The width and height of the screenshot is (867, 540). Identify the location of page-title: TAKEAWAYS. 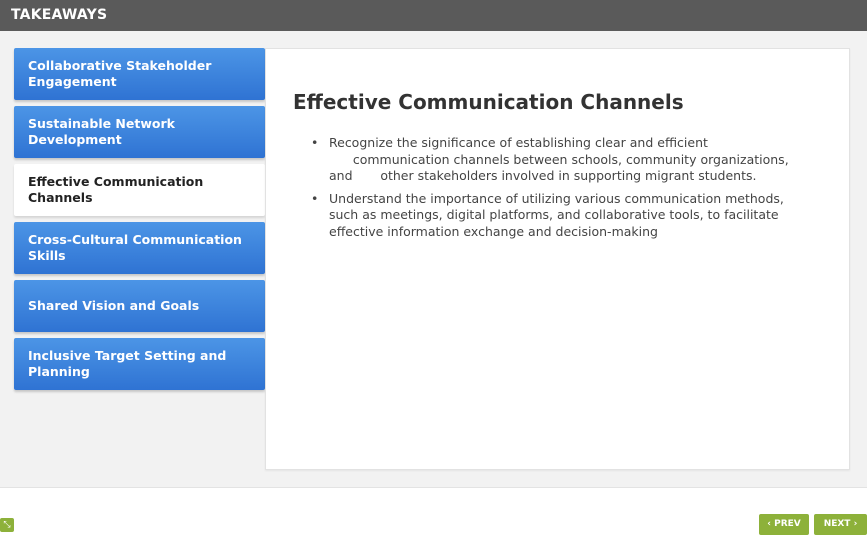
(59, 15).